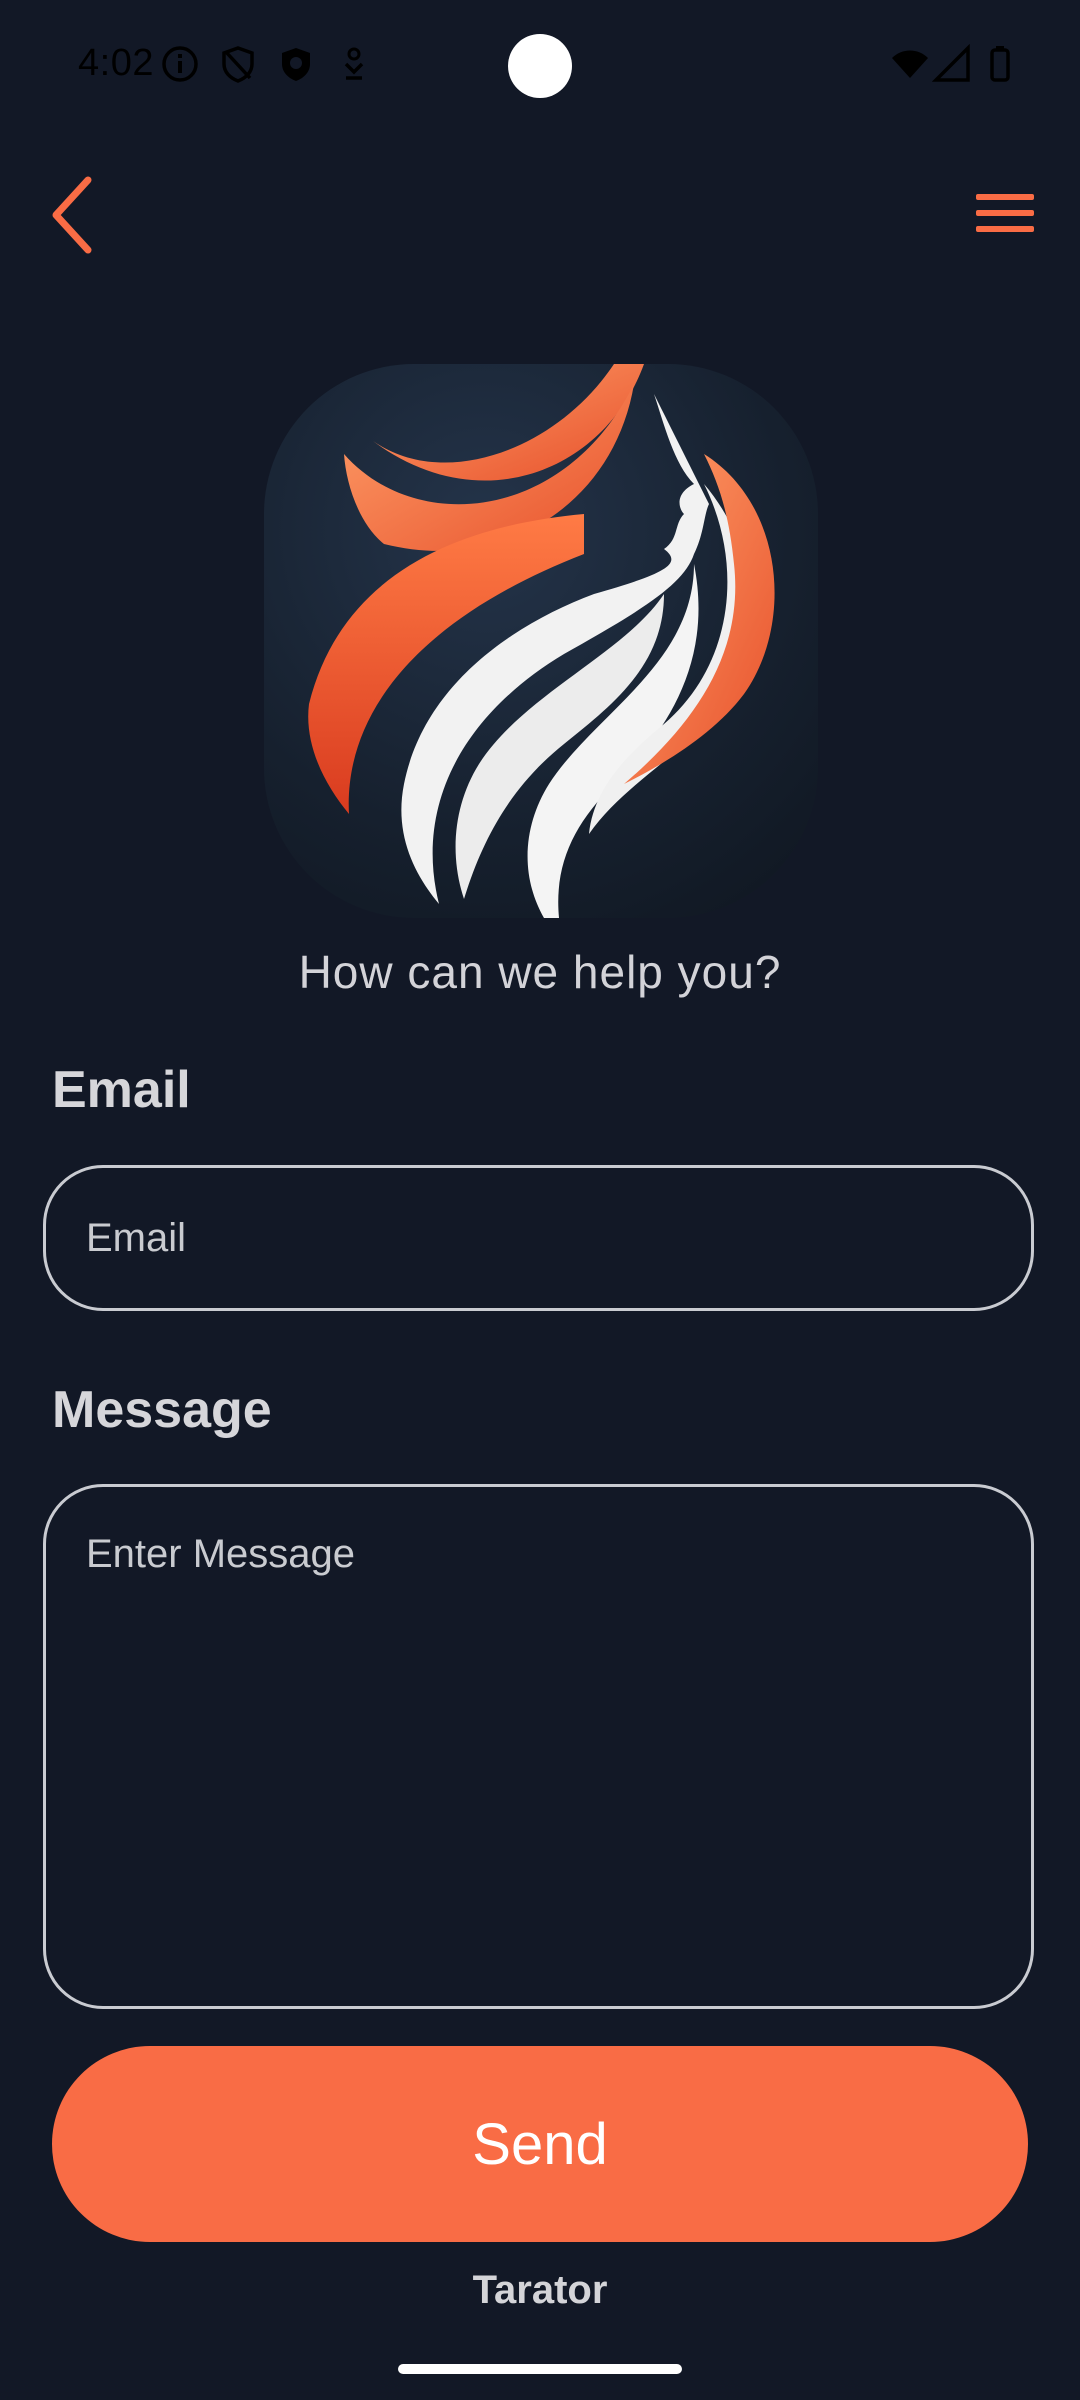 The width and height of the screenshot is (1080, 2400). Describe the element at coordinates (1000, 64) in the screenshot. I see `battery-icon` at that location.